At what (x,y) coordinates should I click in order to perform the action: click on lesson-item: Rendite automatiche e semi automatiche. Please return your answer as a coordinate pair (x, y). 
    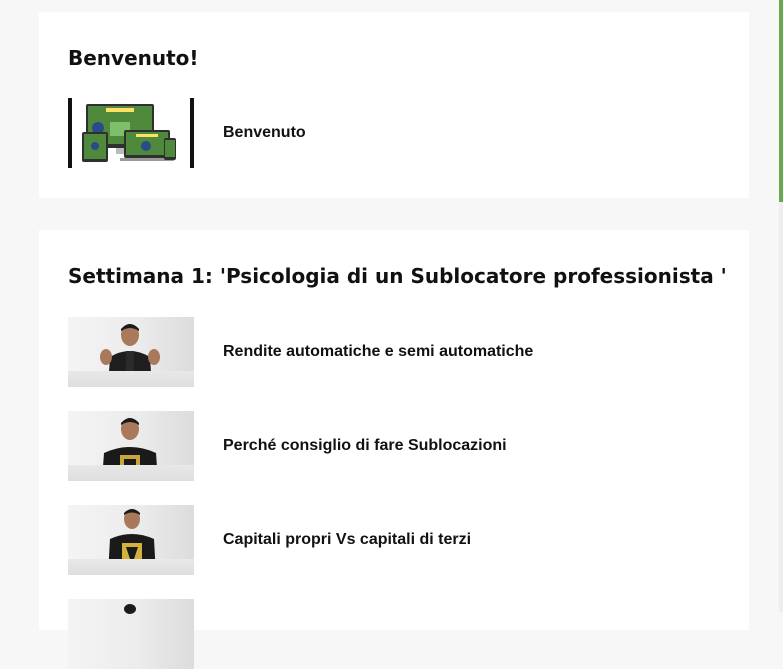
    Looking at the image, I should click on (398, 352).